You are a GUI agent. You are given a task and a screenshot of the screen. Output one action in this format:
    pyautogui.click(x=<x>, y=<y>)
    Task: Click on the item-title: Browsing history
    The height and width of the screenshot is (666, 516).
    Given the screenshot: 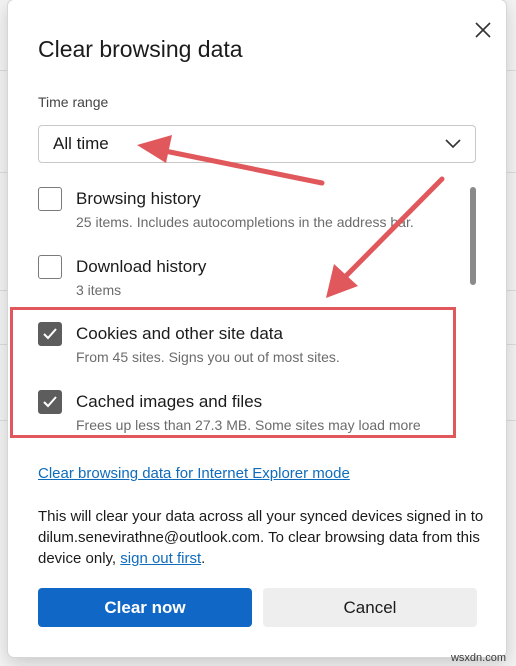 What is the action you would take?
    pyautogui.click(x=138, y=198)
    